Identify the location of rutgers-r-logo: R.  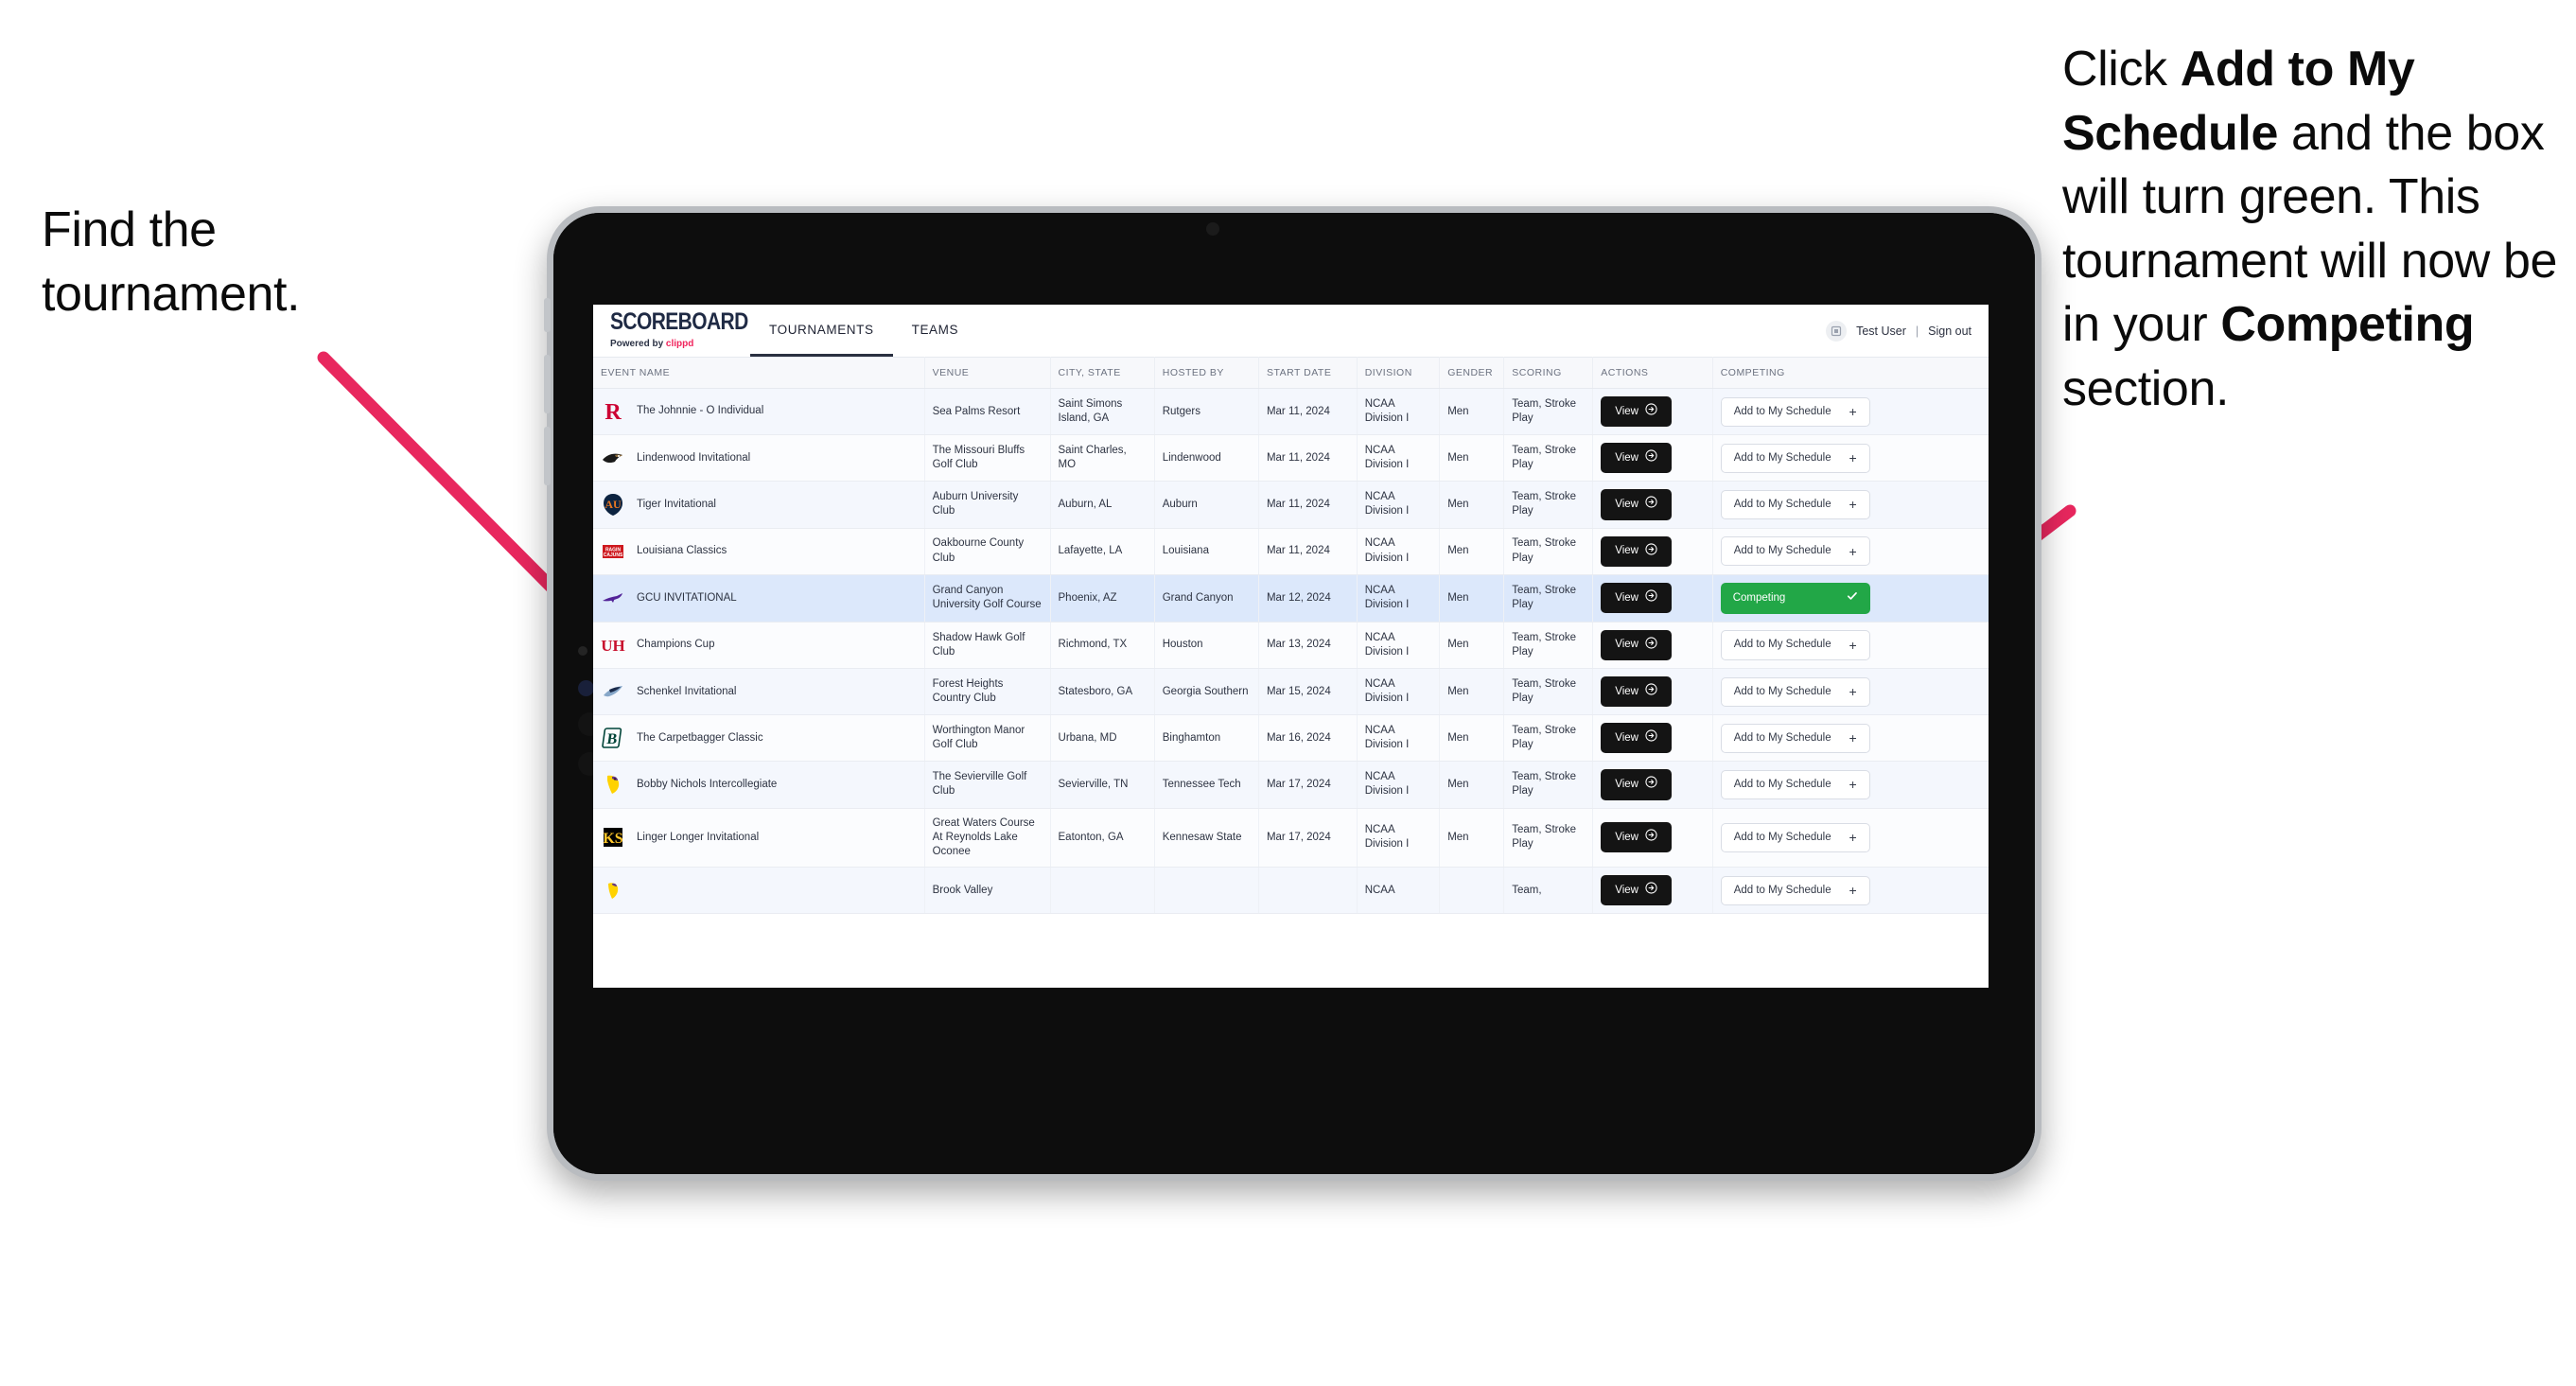
(613, 411).